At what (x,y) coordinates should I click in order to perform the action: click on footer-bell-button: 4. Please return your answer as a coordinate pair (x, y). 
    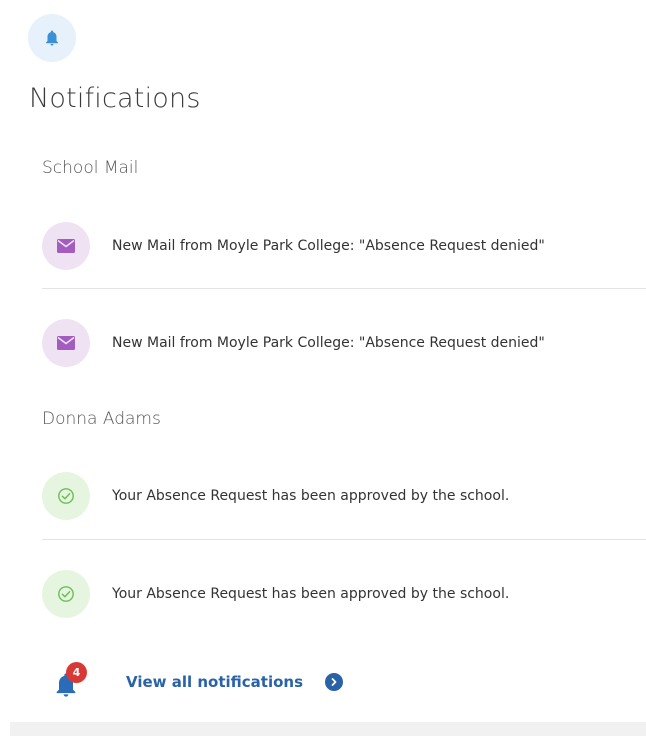
    Looking at the image, I should click on (69, 680).